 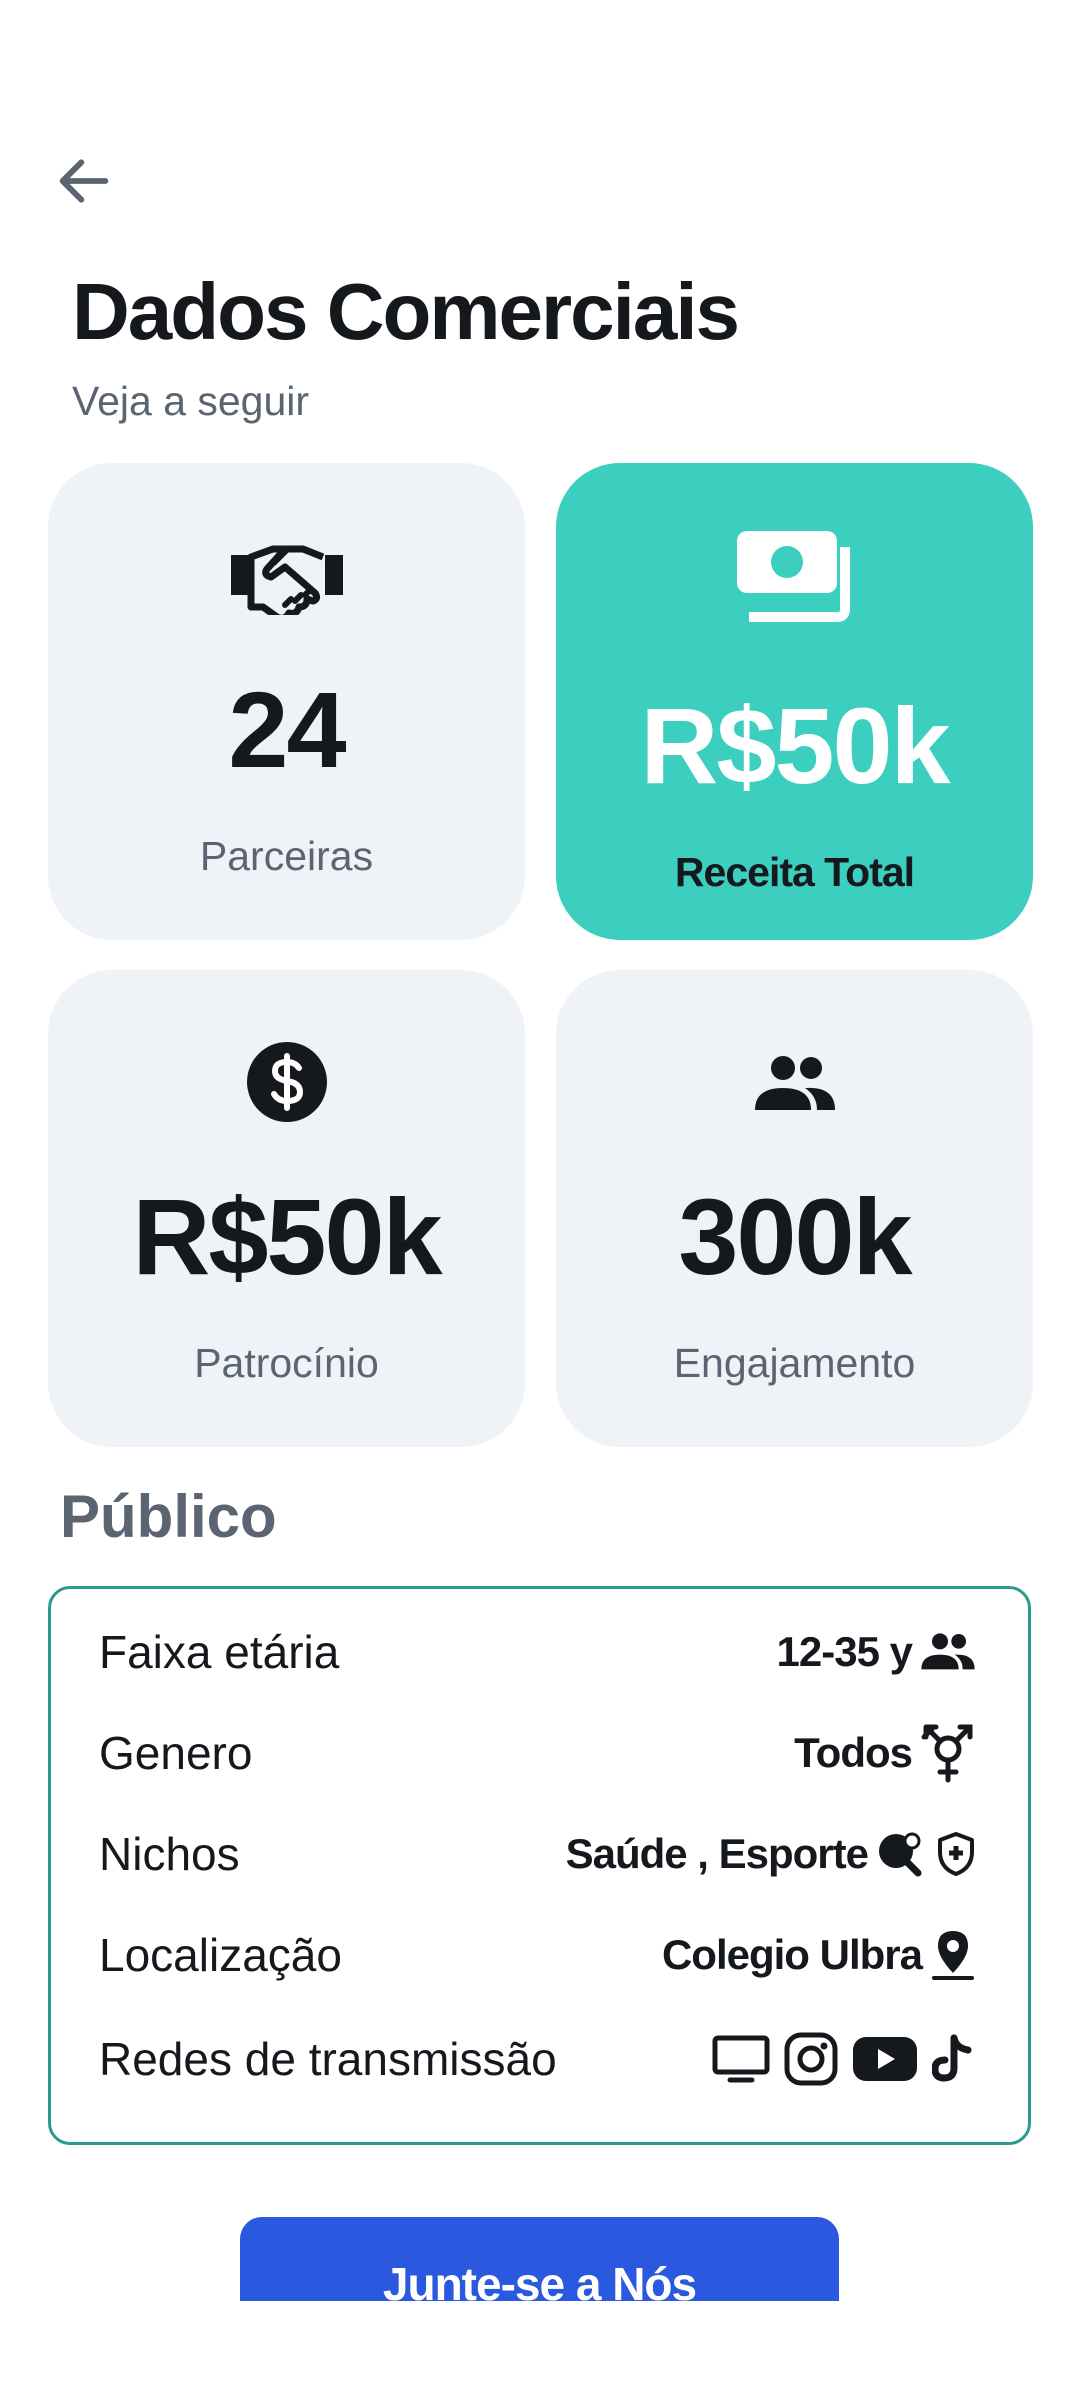 What do you see at coordinates (794, 1363) in the screenshot?
I see `engagement-label: Engajamento` at bounding box center [794, 1363].